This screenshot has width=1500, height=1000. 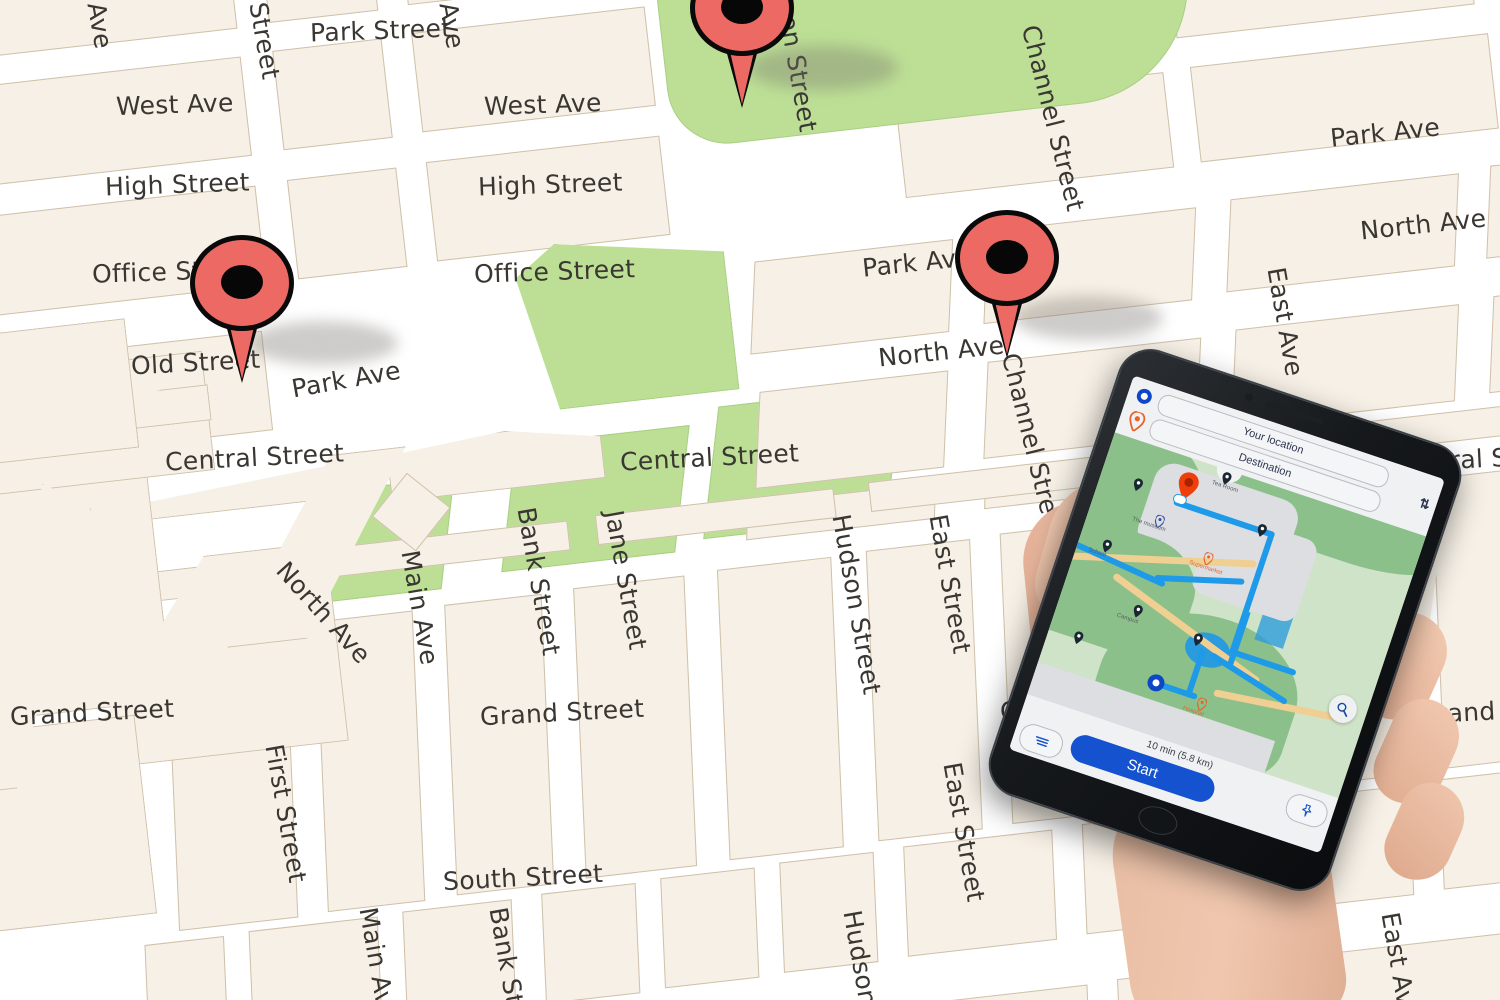 I want to click on home-button, so click(x=1158, y=820).